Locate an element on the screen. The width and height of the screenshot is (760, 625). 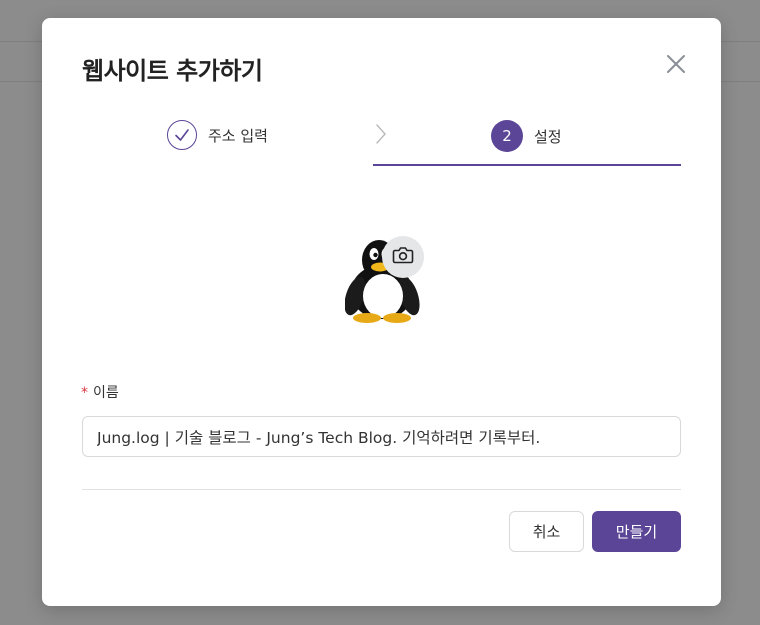
modal-title: 웹사이트 추가하기 is located at coordinates (172, 71).